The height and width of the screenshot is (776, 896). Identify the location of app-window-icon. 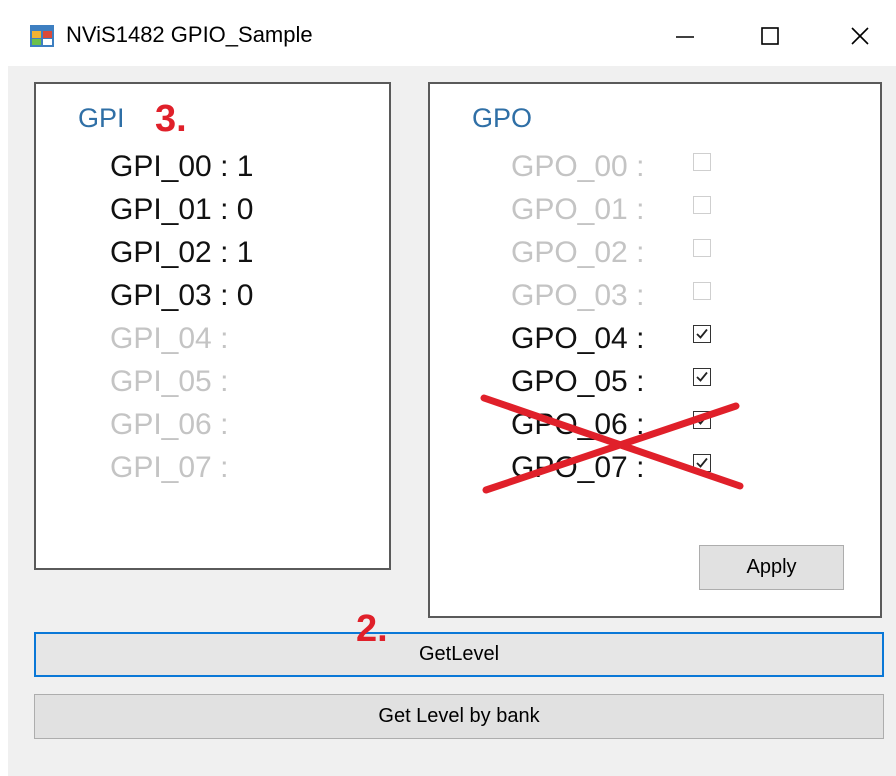
(42, 36).